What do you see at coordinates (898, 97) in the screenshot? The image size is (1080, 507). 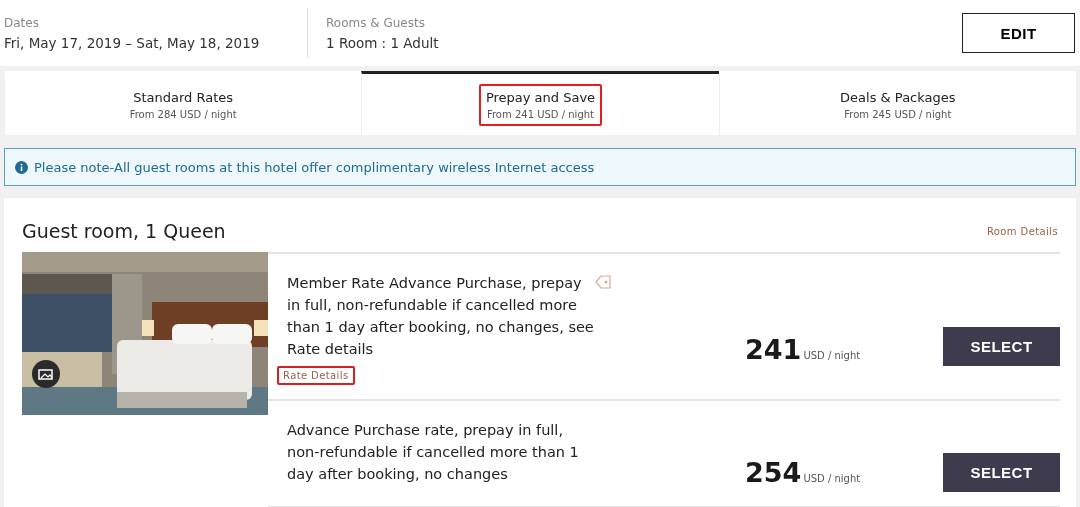 I see `tab-title: Deals & Packages` at bounding box center [898, 97].